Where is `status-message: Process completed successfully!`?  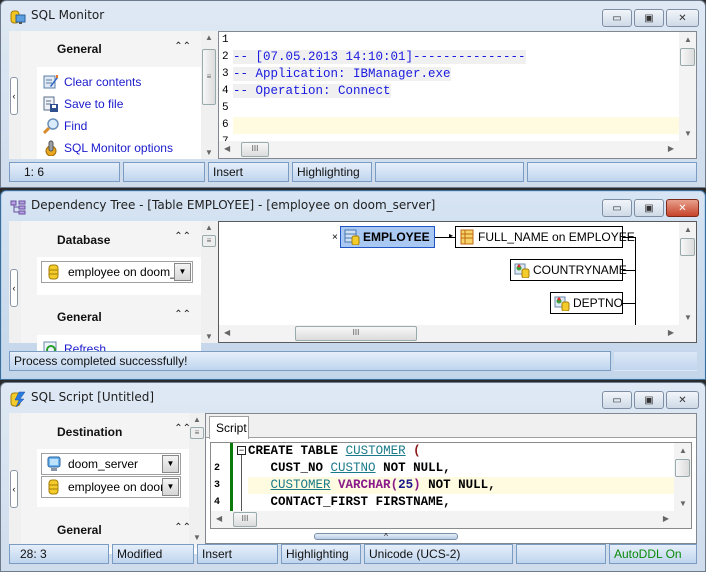
status-message: Process completed successfully! is located at coordinates (310, 361).